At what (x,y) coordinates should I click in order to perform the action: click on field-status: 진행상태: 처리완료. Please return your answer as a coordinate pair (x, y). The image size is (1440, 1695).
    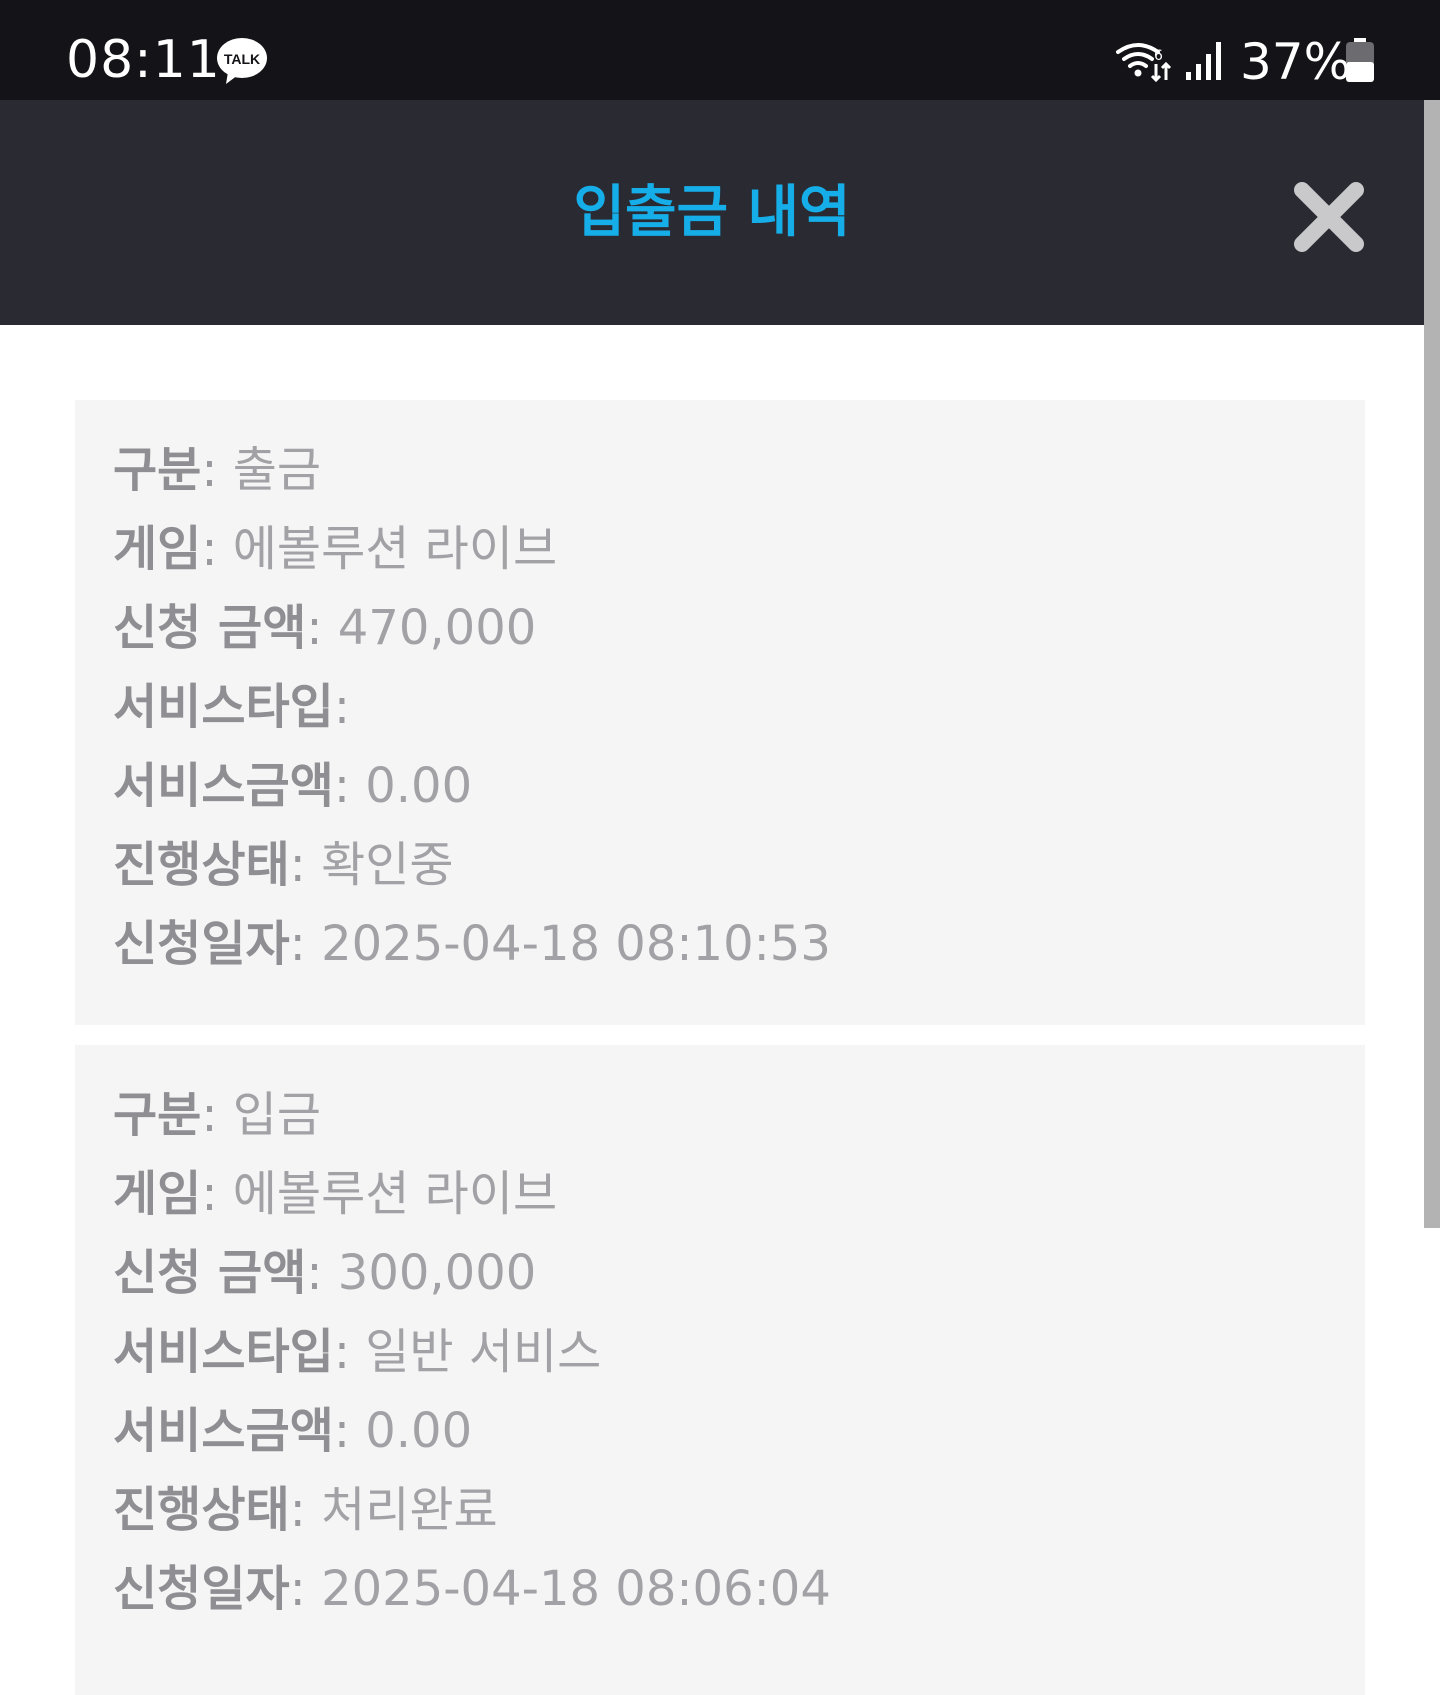
    Looking at the image, I should click on (305, 1510).